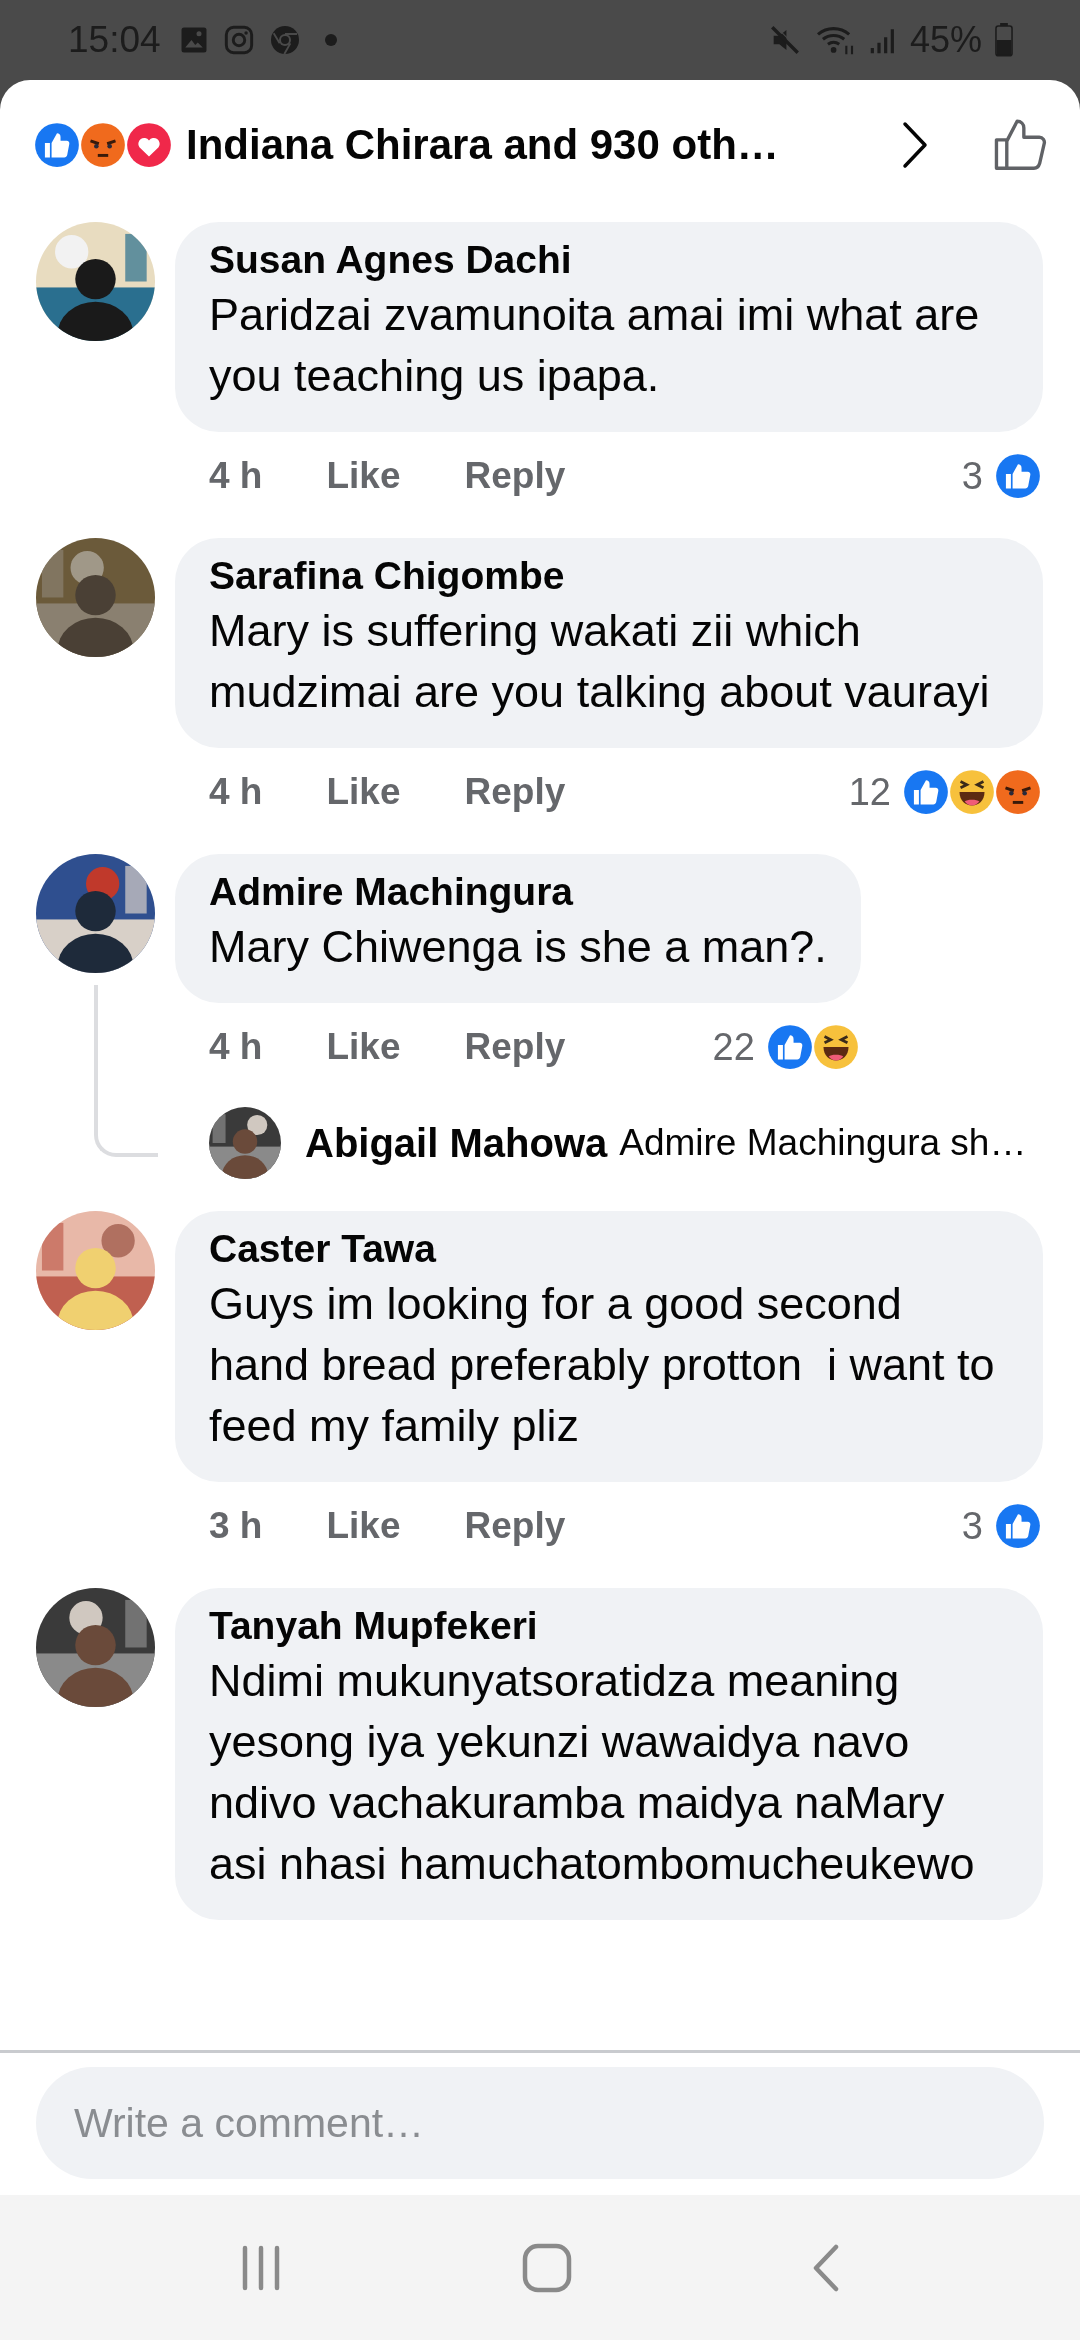  What do you see at coordinates (600, 661) in the screenshot?
I see `comment-text: Mary is suffering wakati zii which mudzimai are you talking about vaurayi` at bounding box center [600, 661].